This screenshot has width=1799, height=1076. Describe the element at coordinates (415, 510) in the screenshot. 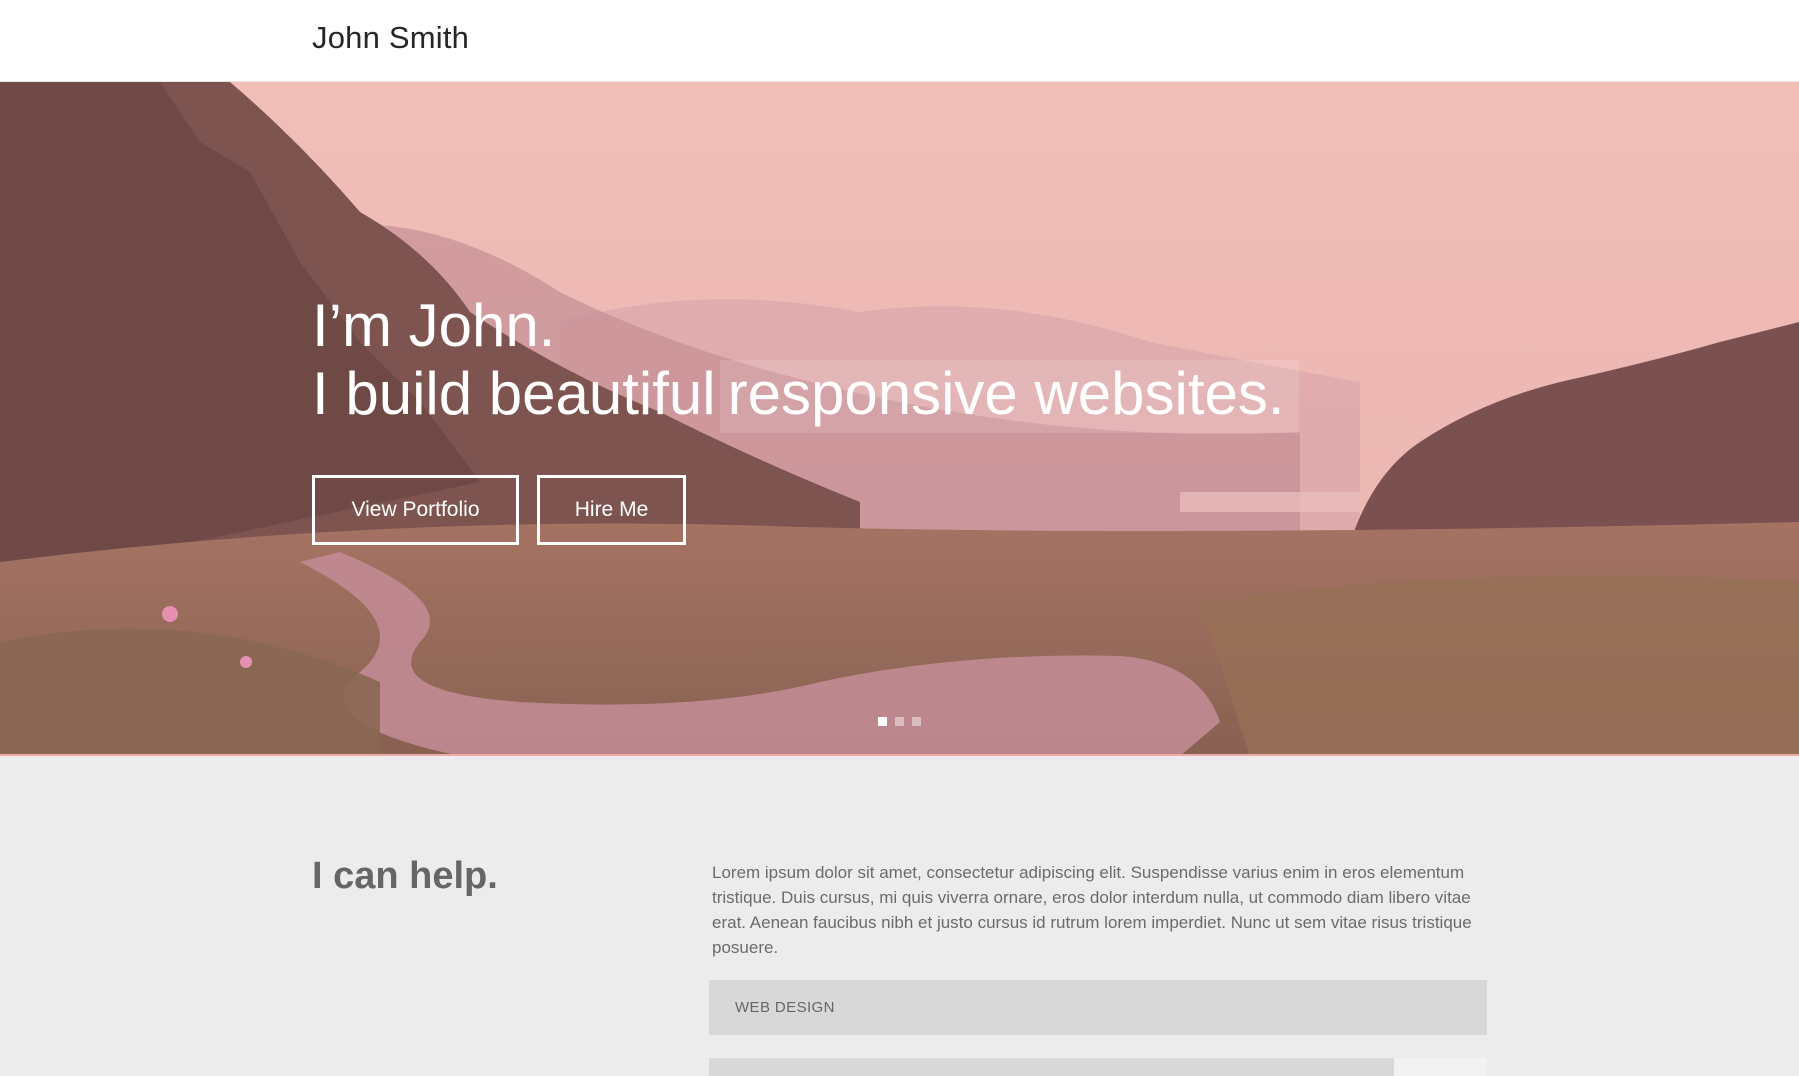

I see `view-portfolio-button: View Portfolio` at that location.